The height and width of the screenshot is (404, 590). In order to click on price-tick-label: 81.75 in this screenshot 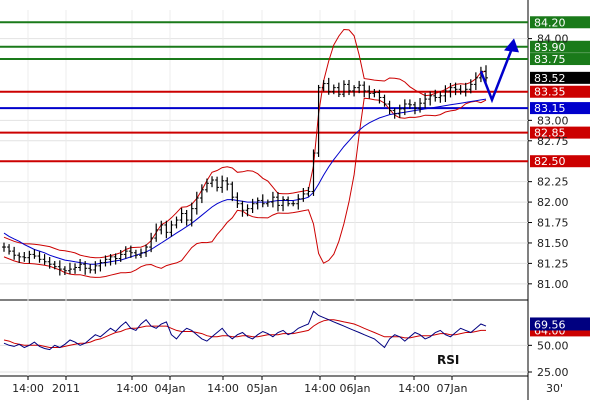, I will do `click(553, 223)`.